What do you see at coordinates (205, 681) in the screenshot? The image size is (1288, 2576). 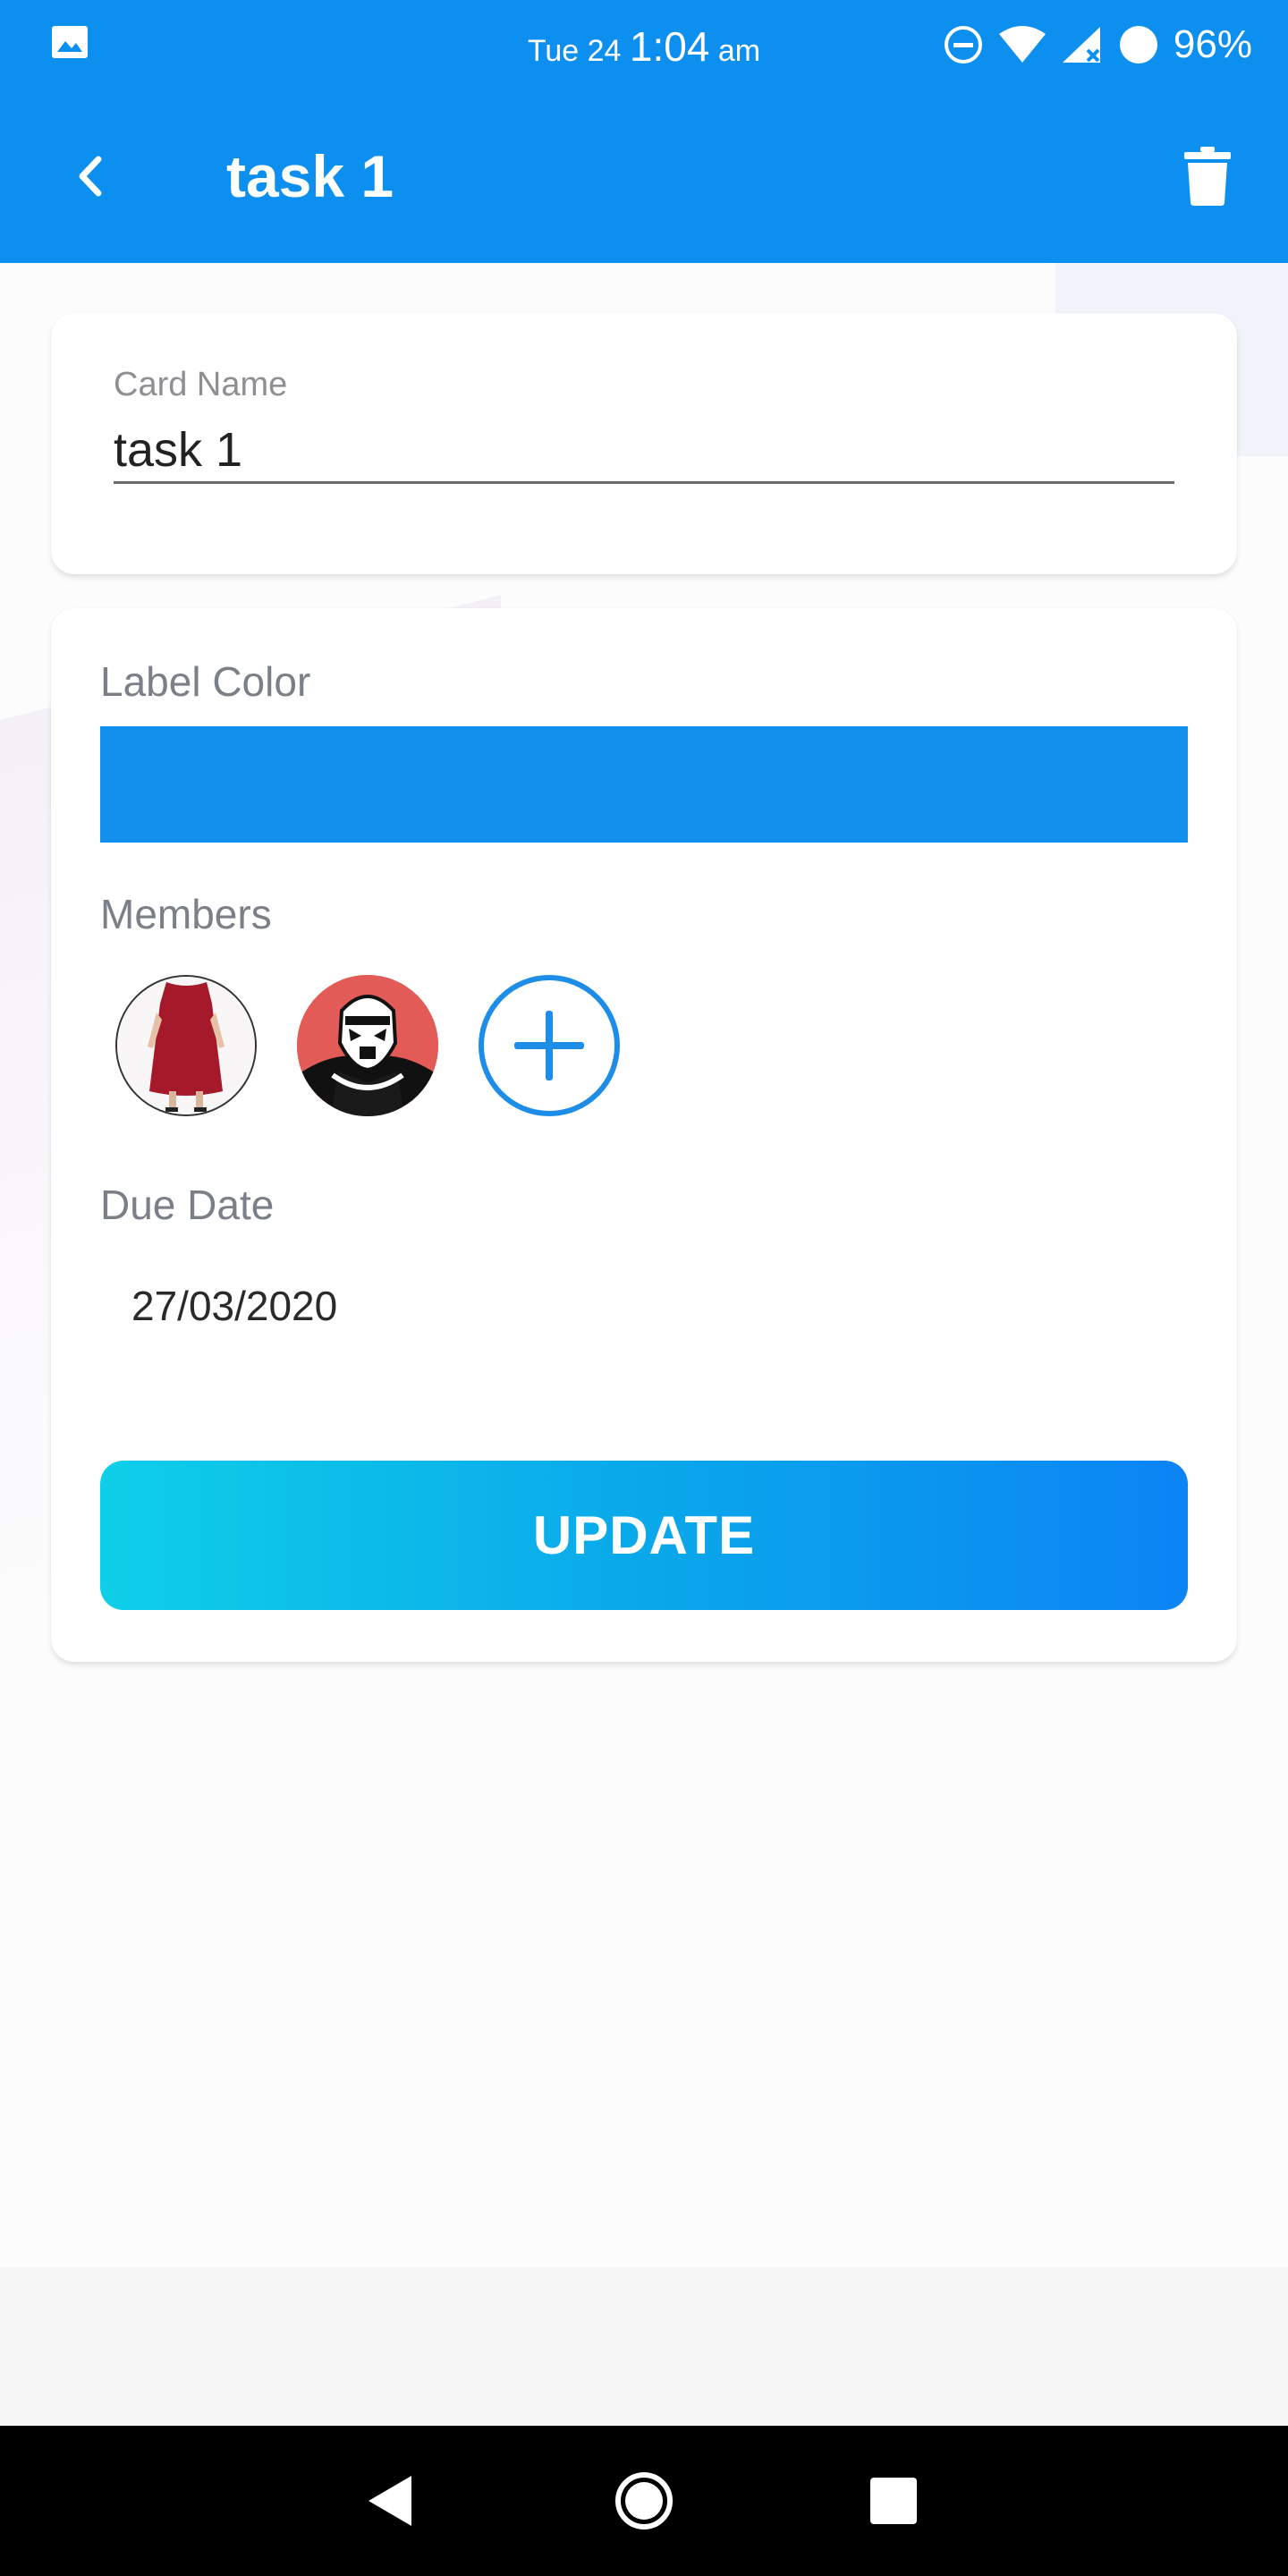 I see `label-color-title: Label Color` at bounding box center [205, 681].